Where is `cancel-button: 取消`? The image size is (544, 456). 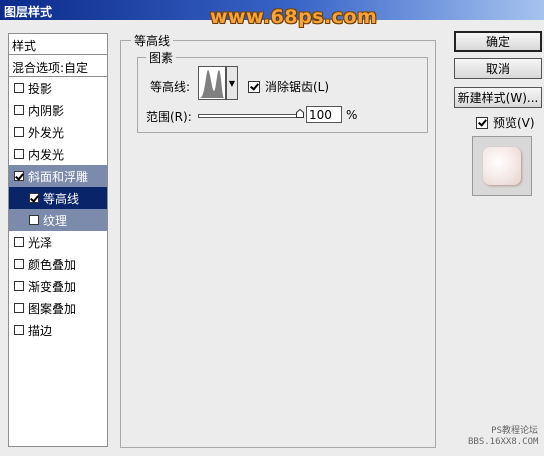
cancel-button: 取消 is located at coordinates (498, 68).